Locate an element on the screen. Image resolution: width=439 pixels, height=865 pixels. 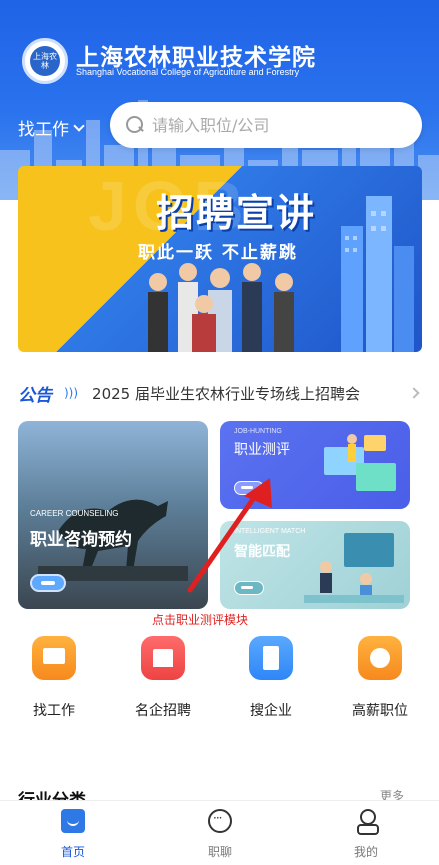
annotation-text: 点击职业测评模块 is located at coordinates (200, 620).